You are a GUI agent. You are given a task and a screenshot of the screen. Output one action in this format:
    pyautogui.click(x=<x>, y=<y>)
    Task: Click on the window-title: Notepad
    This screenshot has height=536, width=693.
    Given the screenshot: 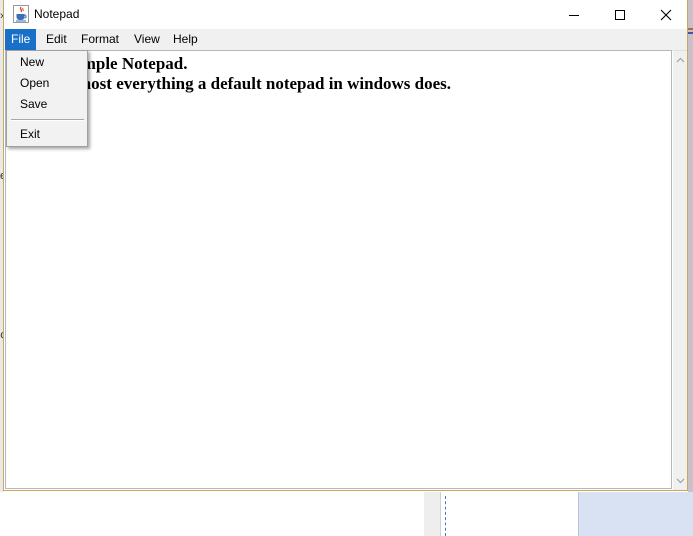 What is the action you would take?
    pyautogui.click(x=57, y=14)
    